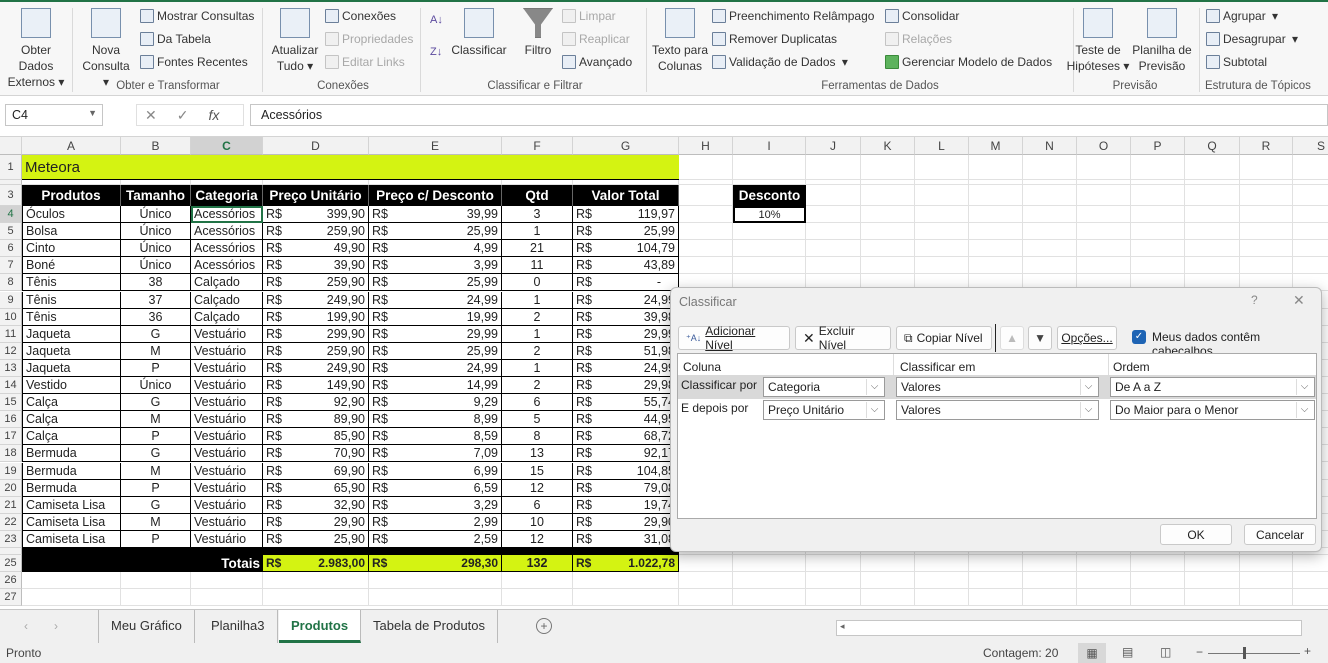 Image resolution: width=1328 pixels, height=663 pixels. What do you see at coordinates (626, 454) in the screenshot?
I see `cell-currency: R$ 92,17` at bounding box center [626, 454].